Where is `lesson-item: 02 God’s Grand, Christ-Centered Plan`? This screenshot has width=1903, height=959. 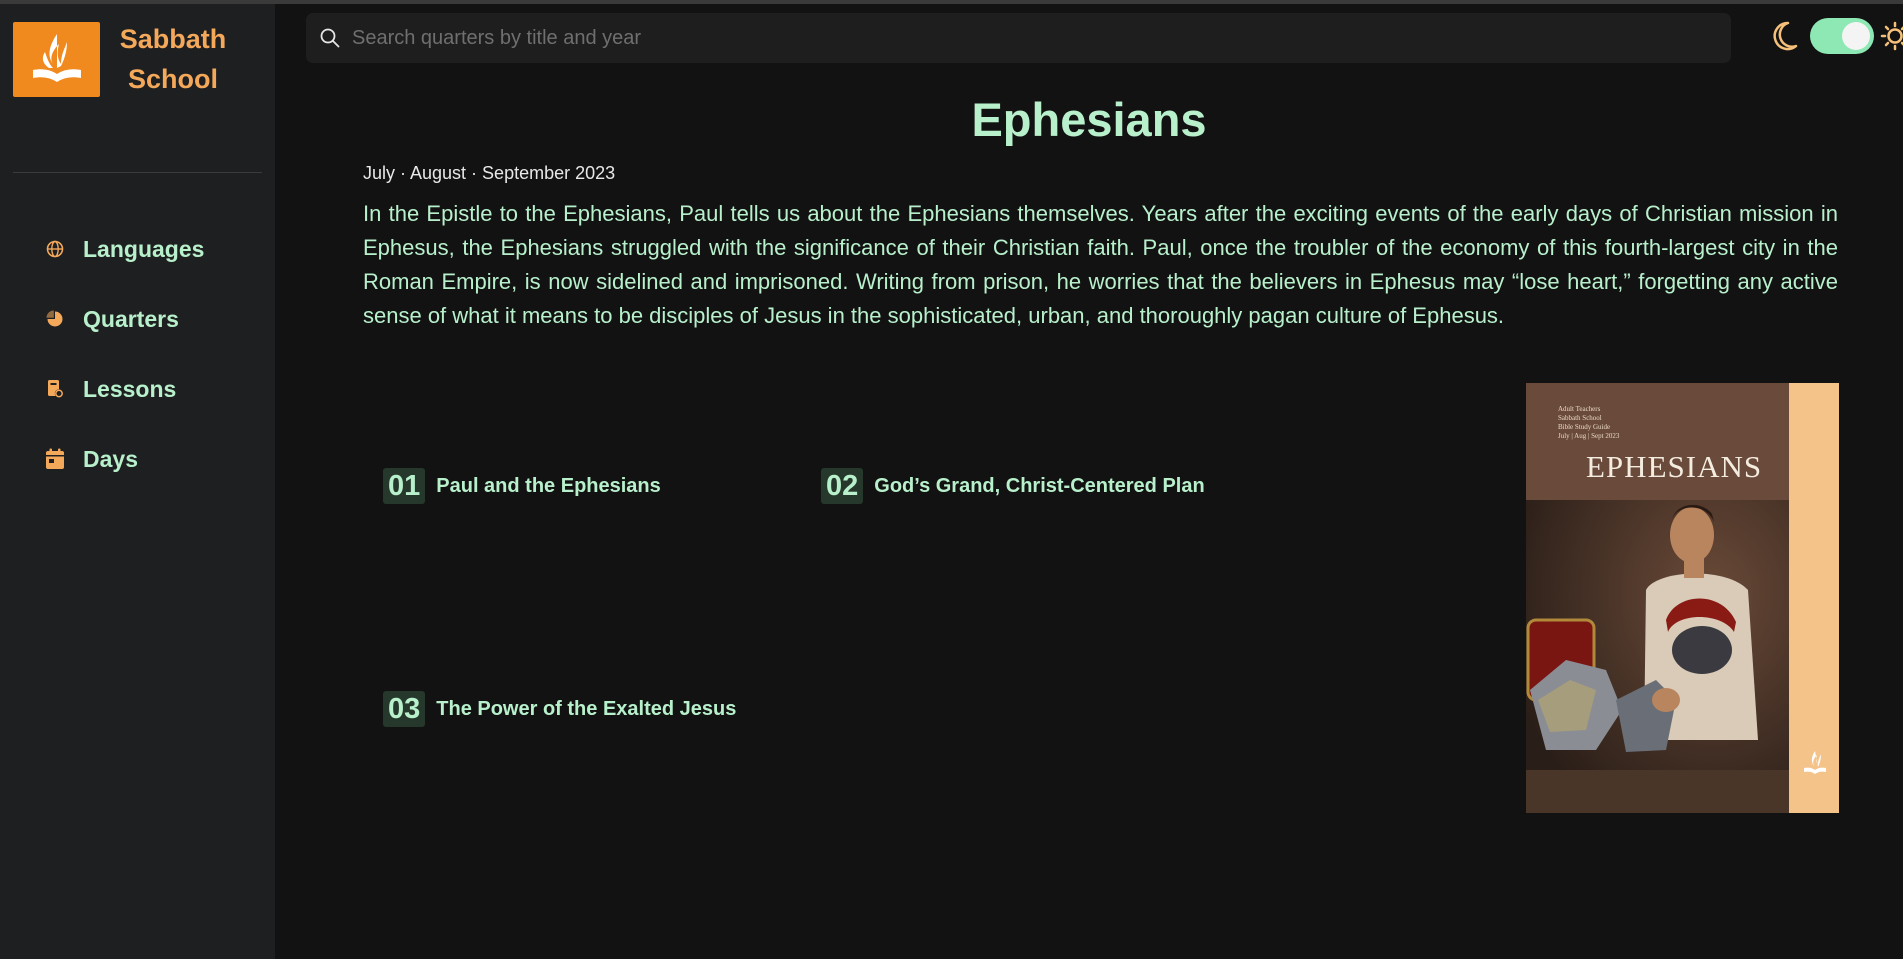
lesson-item: 02 God’s Grand, Christ-Centered Plan is located at coordinates (1013, 486).